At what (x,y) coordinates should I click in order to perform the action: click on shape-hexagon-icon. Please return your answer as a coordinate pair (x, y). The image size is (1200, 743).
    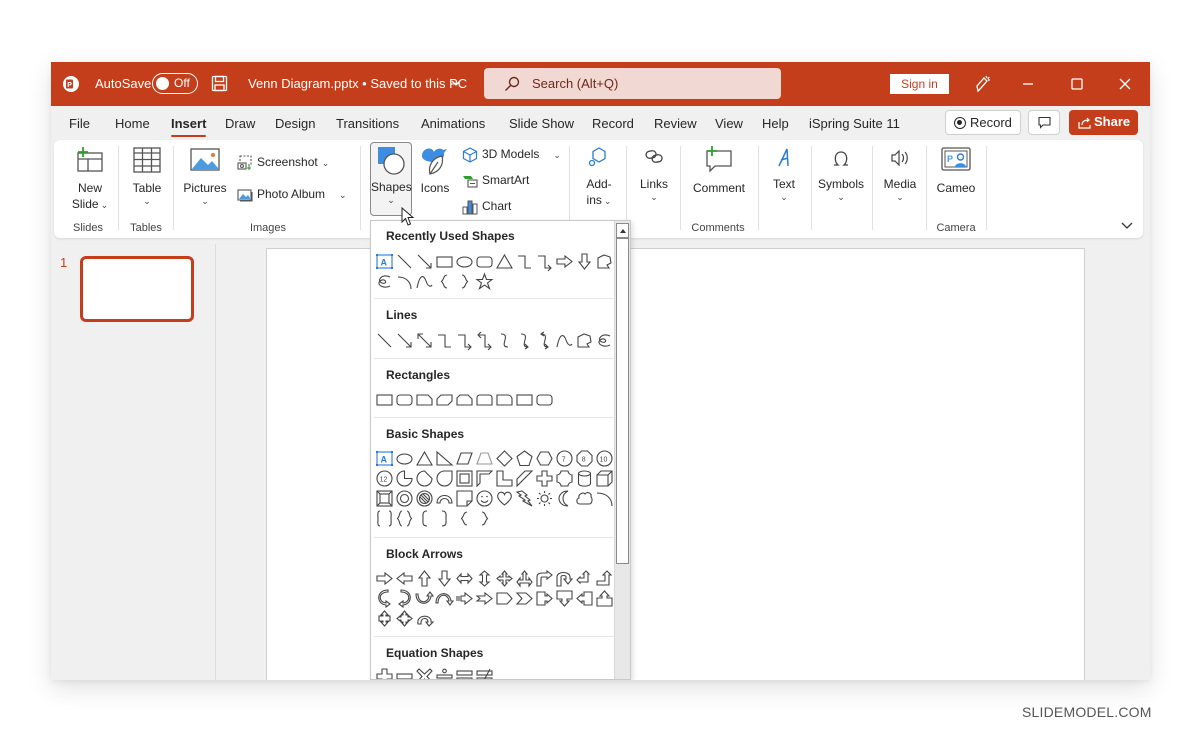
    Looking at the image, I should click on (544, 458).